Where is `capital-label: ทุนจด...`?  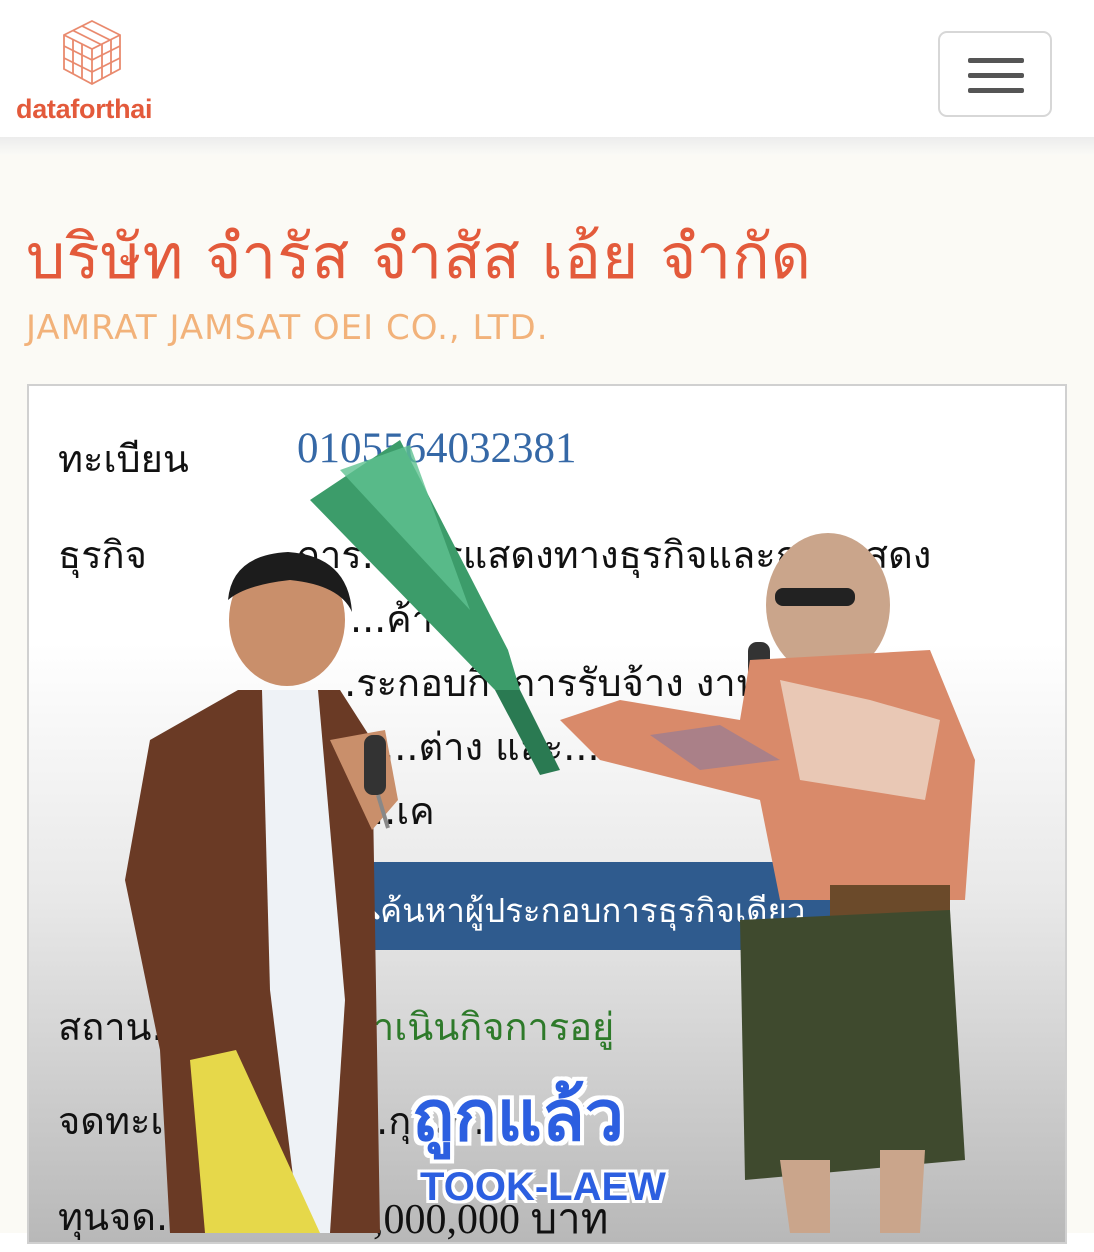 capital-label: ทุนจด... is located at coordinates (125, 1217).